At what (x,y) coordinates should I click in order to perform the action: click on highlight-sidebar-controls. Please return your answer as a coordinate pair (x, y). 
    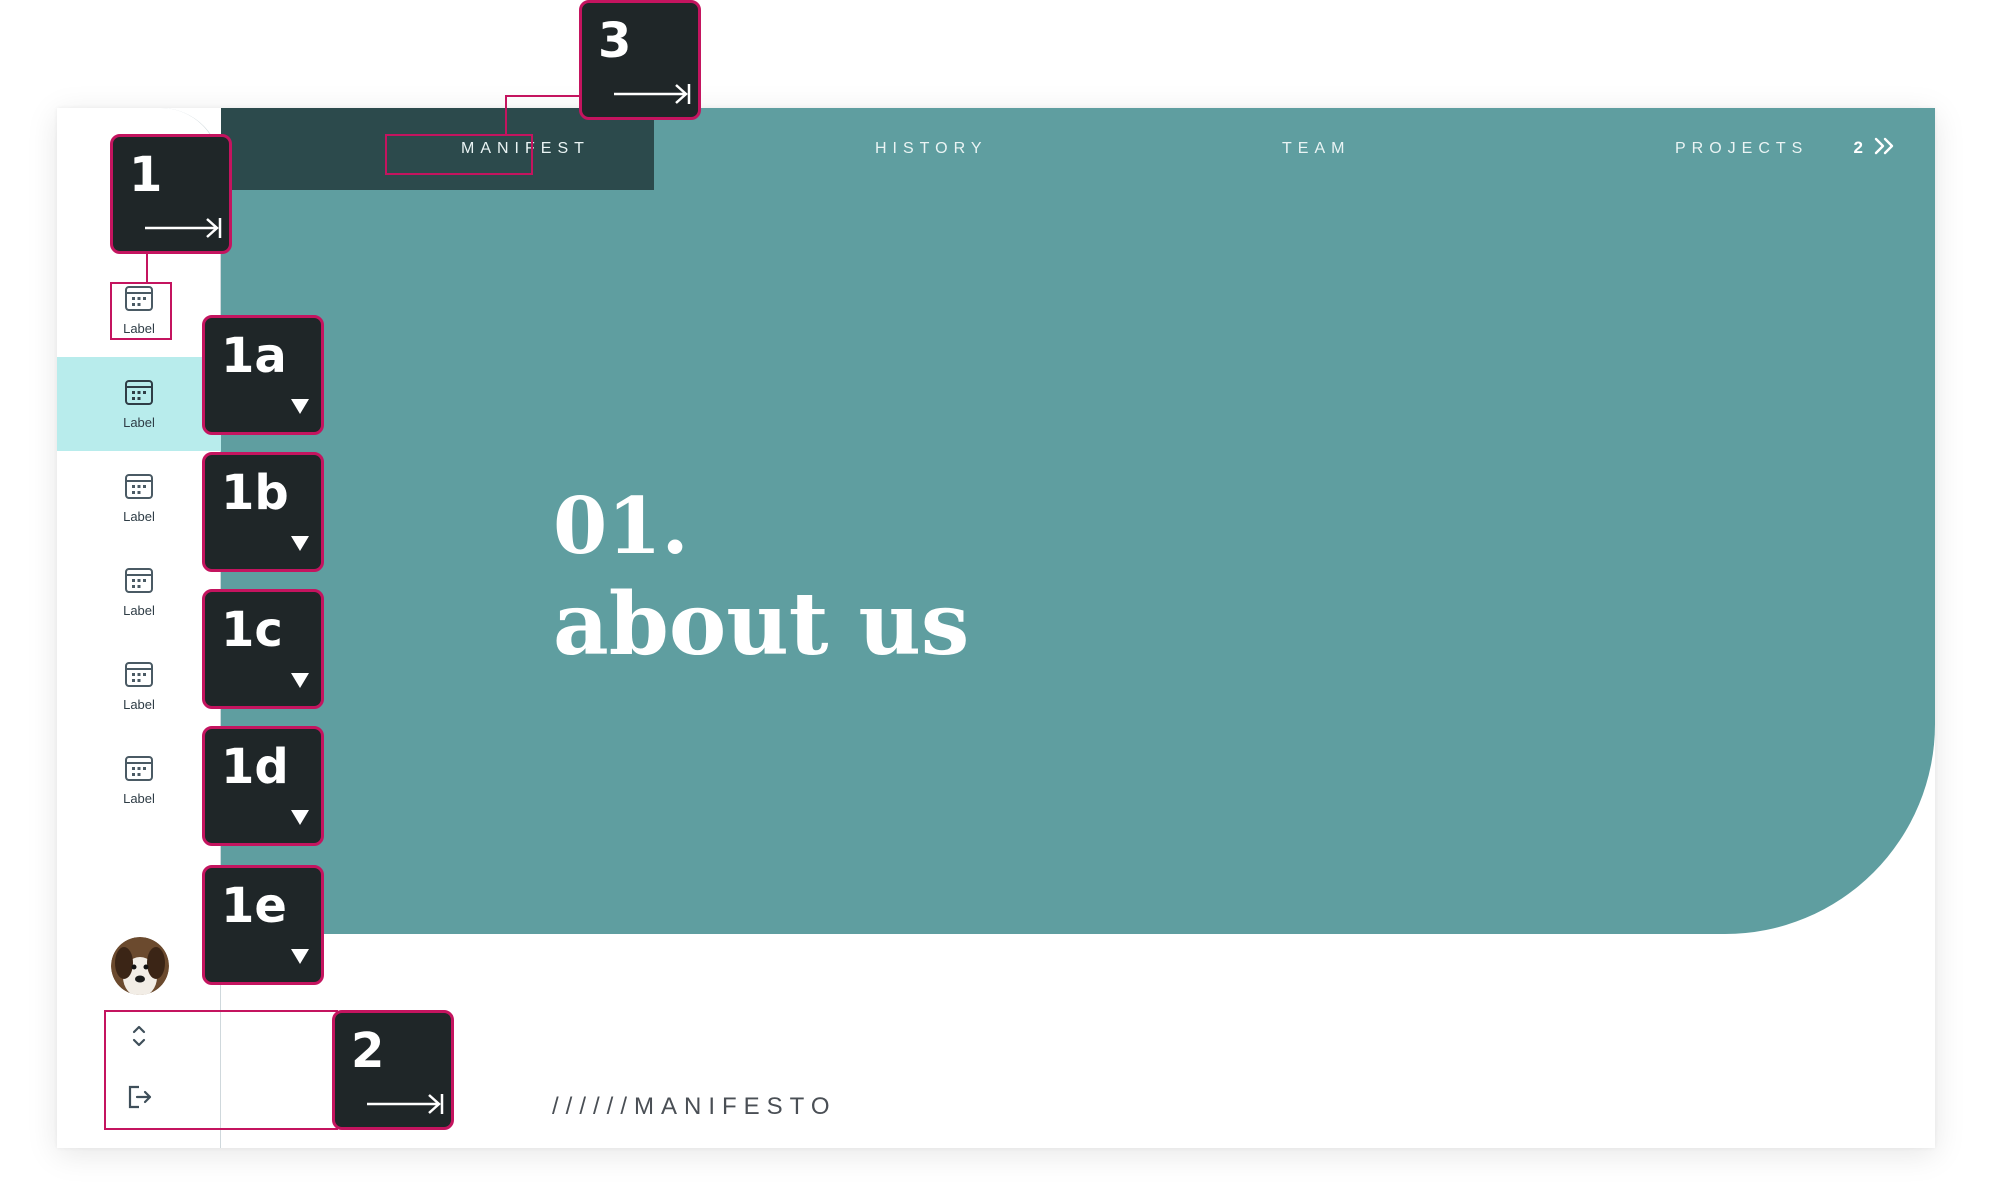
    Looking at the image, I should click on (221, 1070).